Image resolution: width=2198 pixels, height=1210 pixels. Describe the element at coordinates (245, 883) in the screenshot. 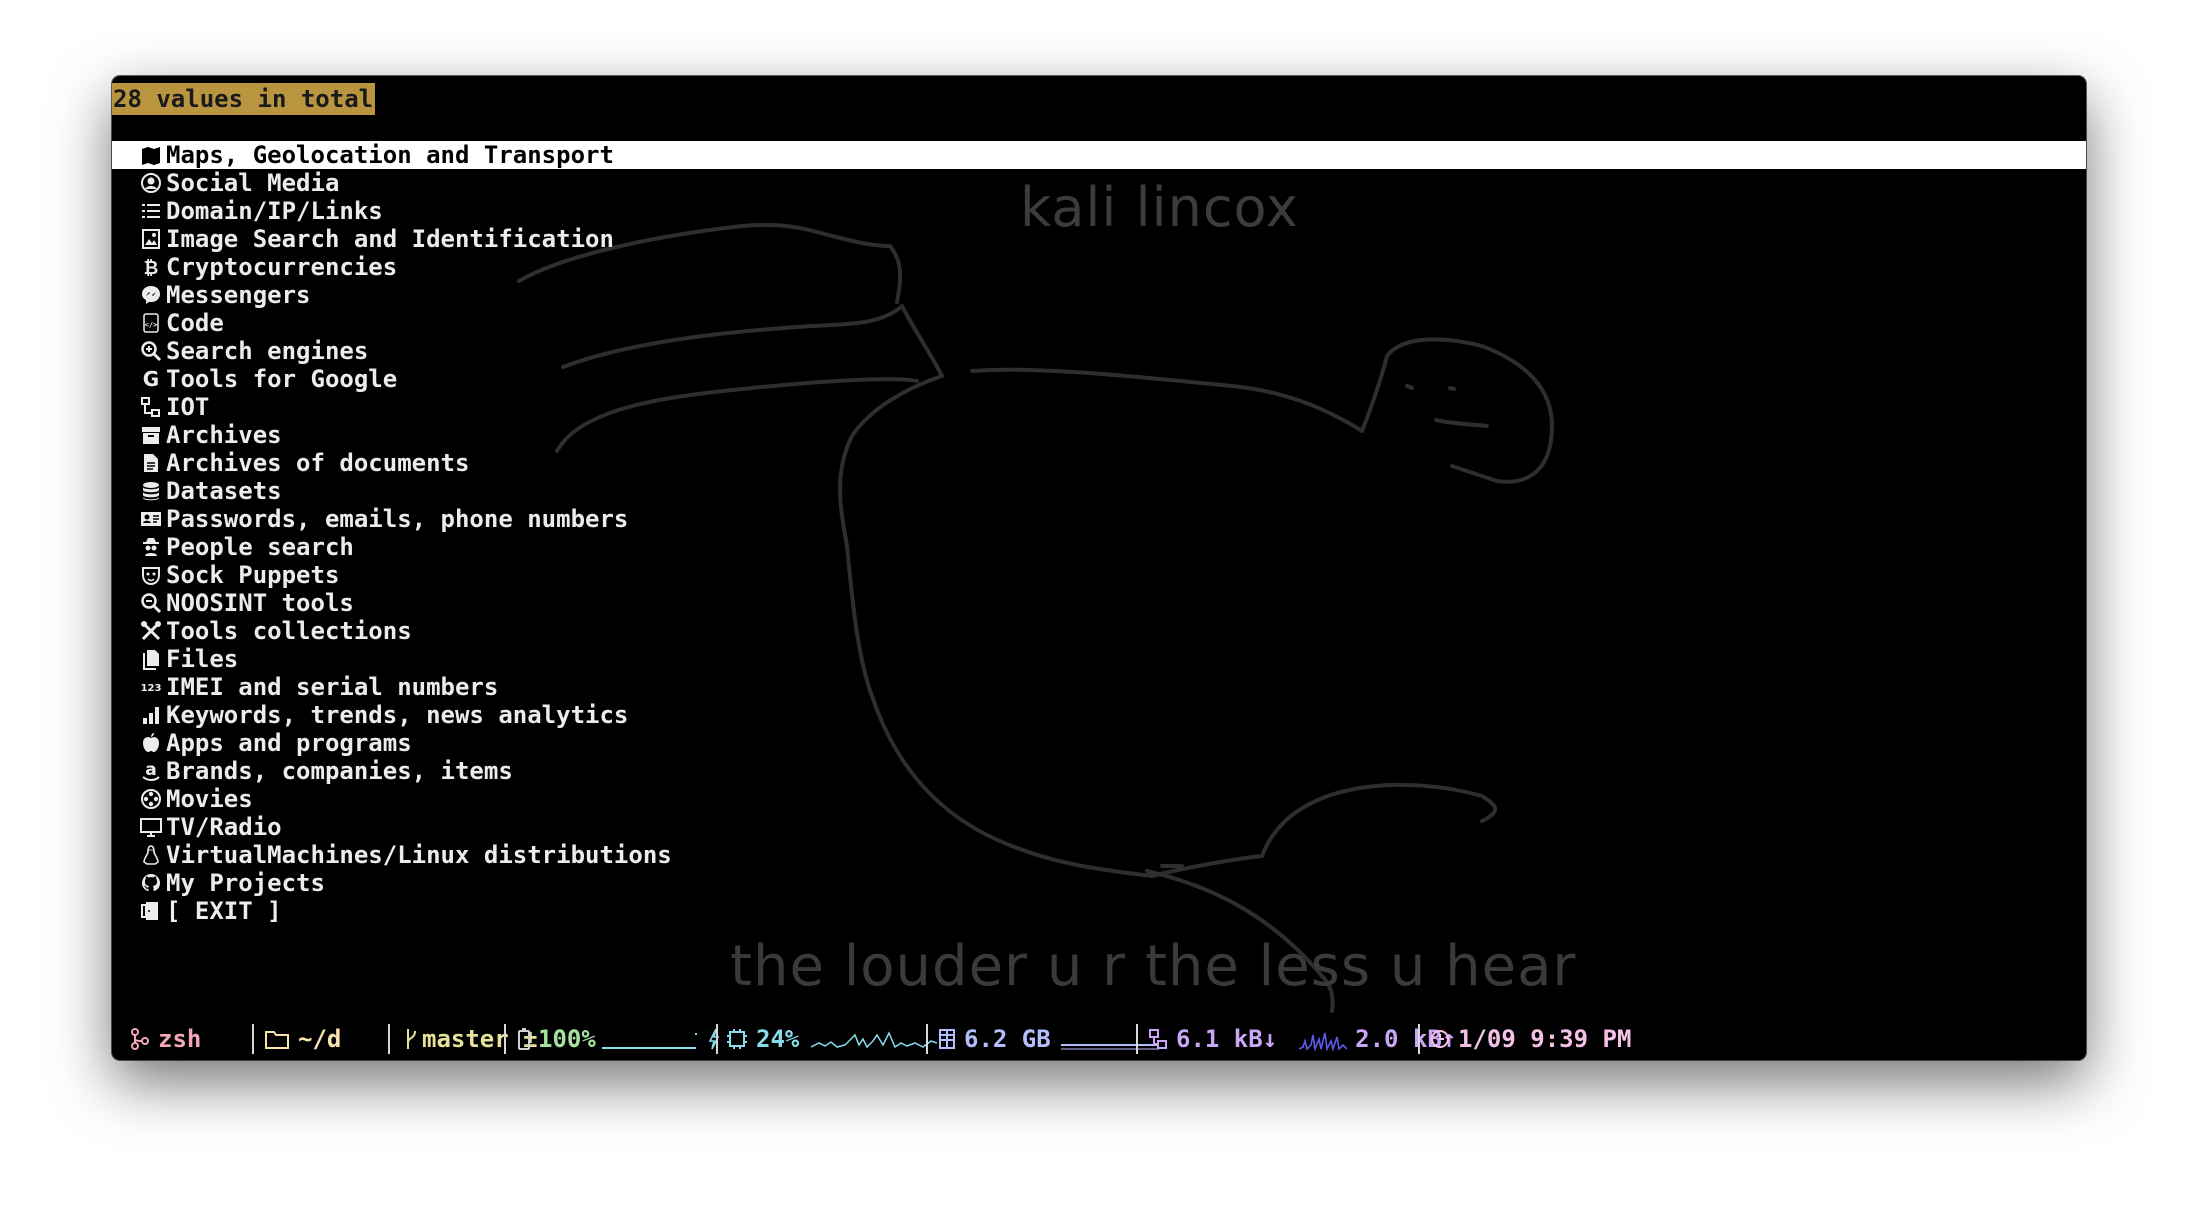

I see `menu-item-label: My Projects` at that location.